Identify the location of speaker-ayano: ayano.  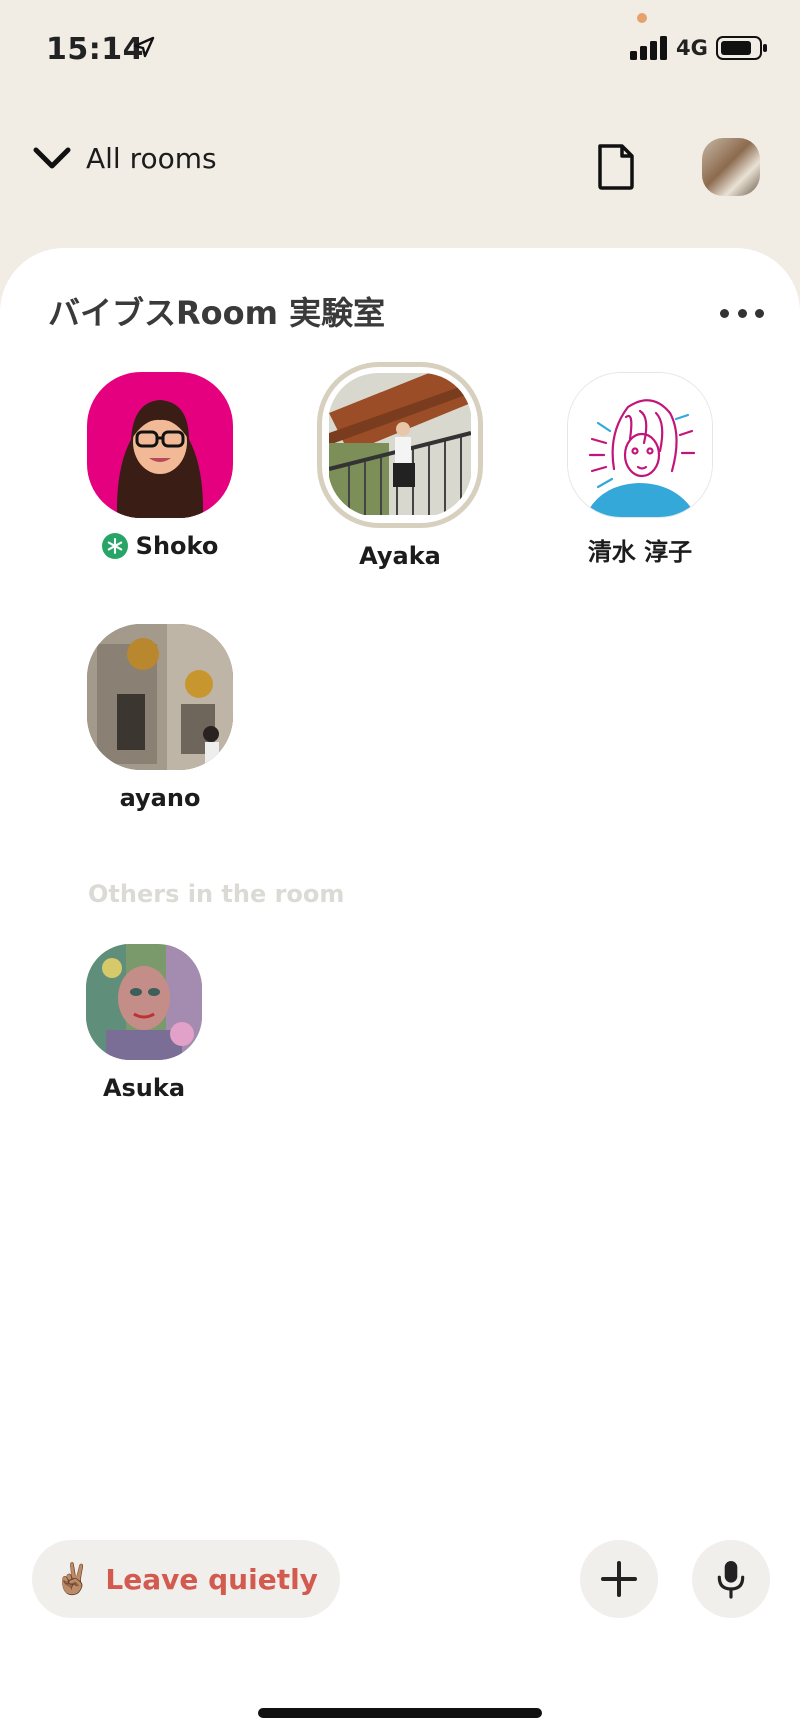
(160, 718).